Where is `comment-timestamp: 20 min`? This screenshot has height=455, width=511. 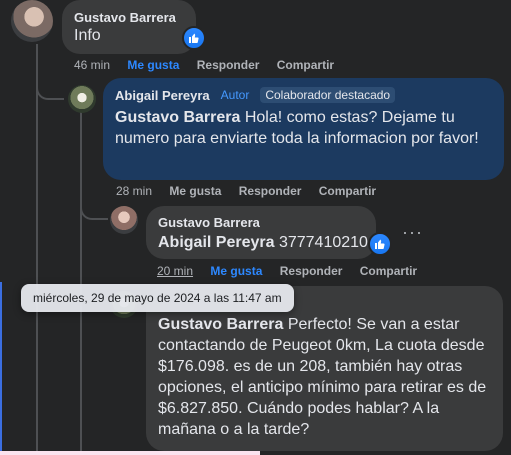 comment-timestamp: 20 min is located at coordinates (175, 271).